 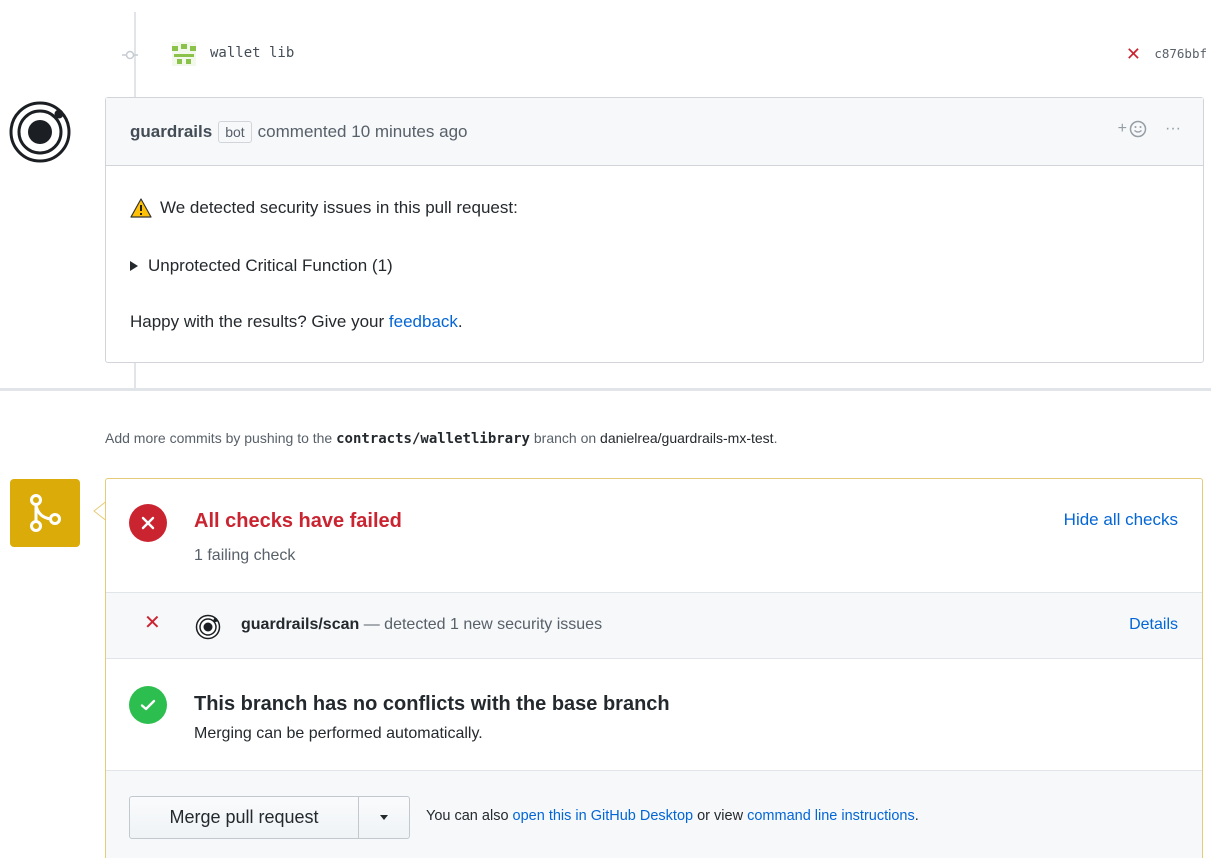 I want to click on more-options-button: ···, so click(x=1173, y=129).